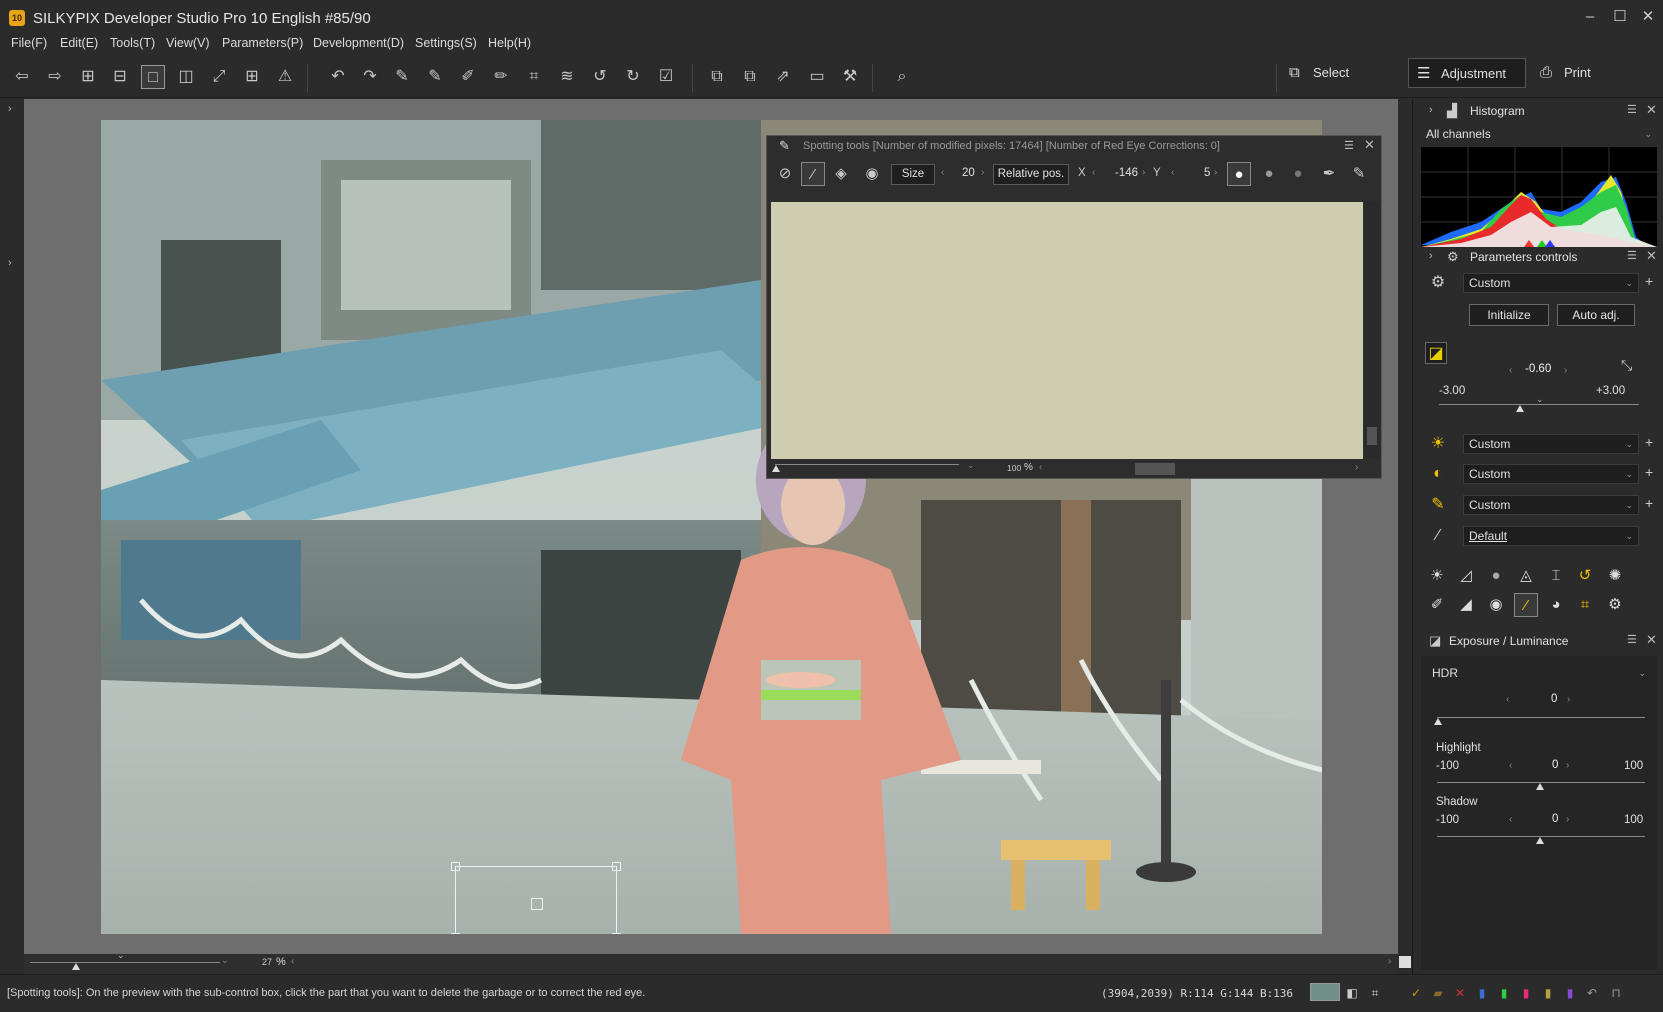  I want to click on tag-green-icon: ▮, so click(1504, 993).